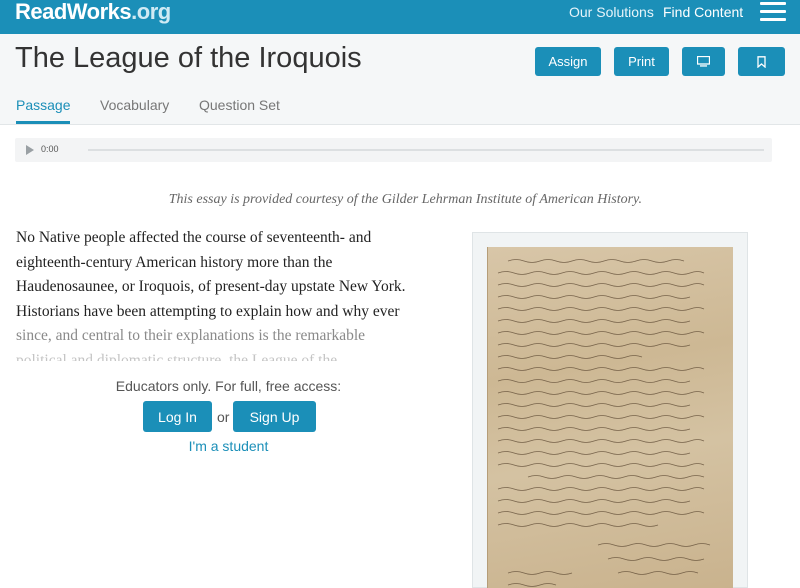 The width and height of the screenshot is (800, 588). Describe the element at coordinates (239, 109) in the screenshot. I see `tab-question-set: Question Set` at that location.